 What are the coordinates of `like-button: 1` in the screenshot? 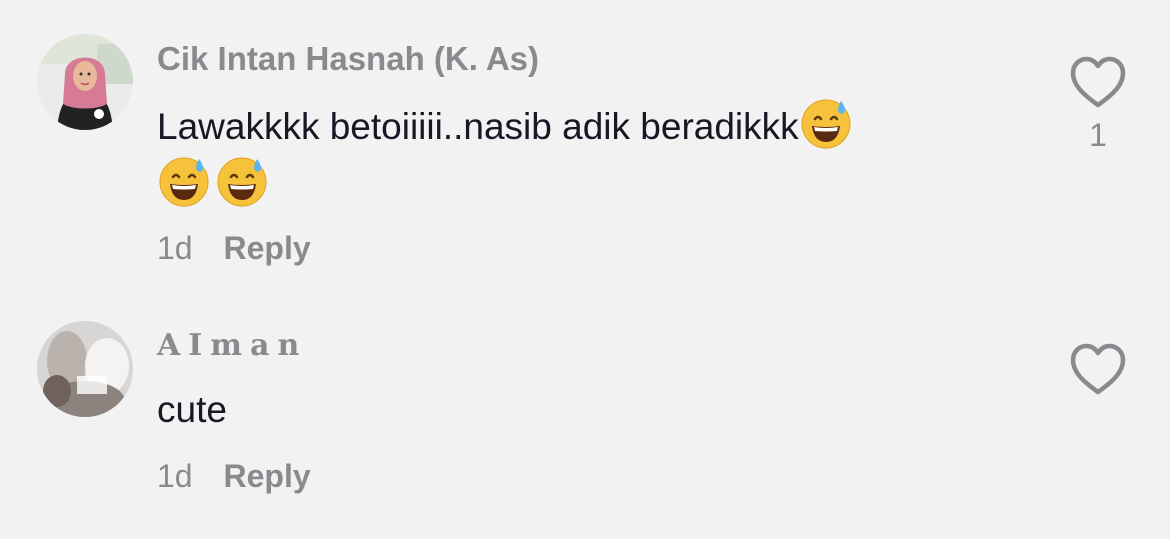 It's located at (1098, 104).